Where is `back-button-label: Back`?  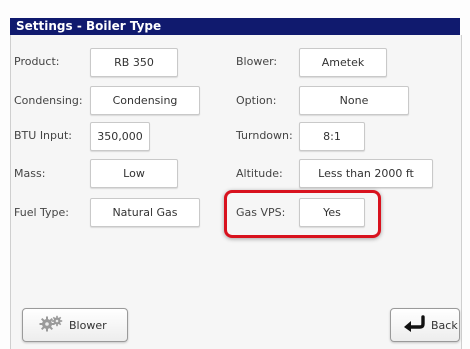 back-button-label: Back is located at coordinates (444, 325).